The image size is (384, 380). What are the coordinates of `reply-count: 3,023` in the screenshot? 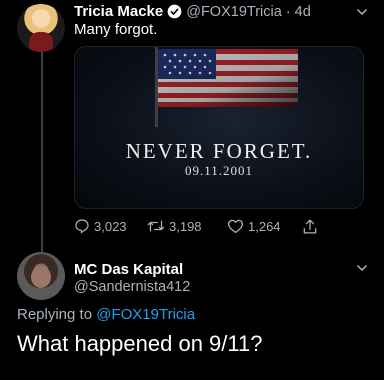 It's located at (110, 226).